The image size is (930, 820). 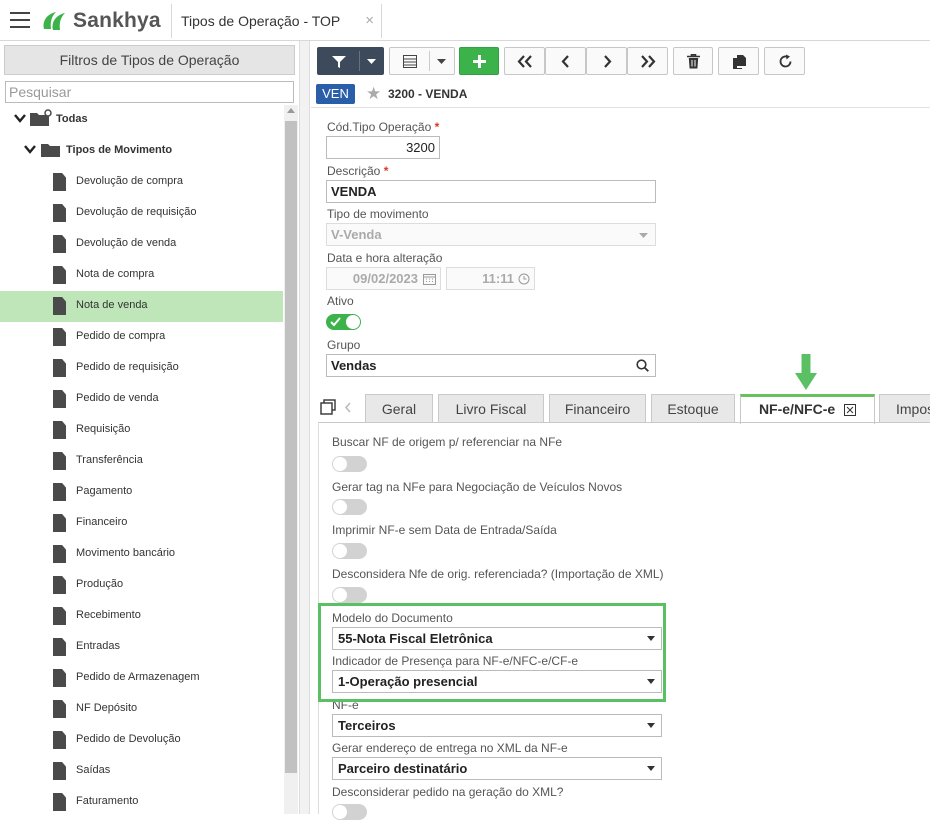 I want to click on tree-item: Devolução de venda, so click(x=141, y=244).